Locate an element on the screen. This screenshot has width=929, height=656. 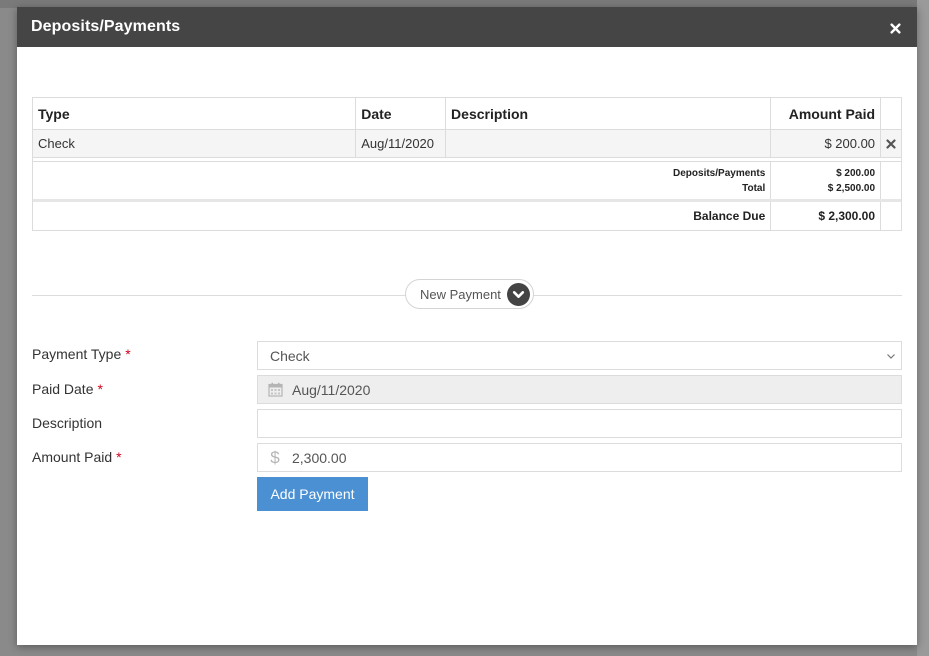
column-header-date: Date is located at coordinates (401, 113).